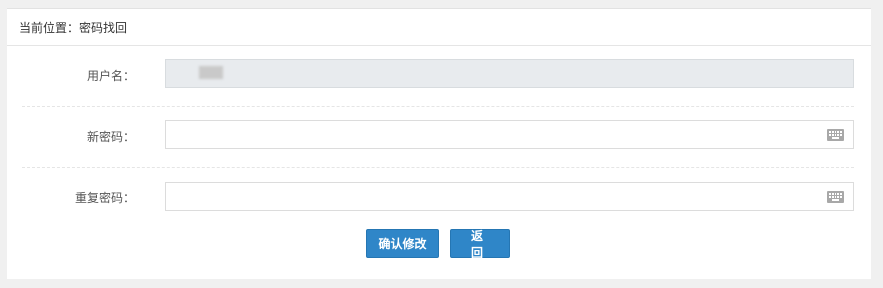  I want to click on new-password-input, so click(509, 134).